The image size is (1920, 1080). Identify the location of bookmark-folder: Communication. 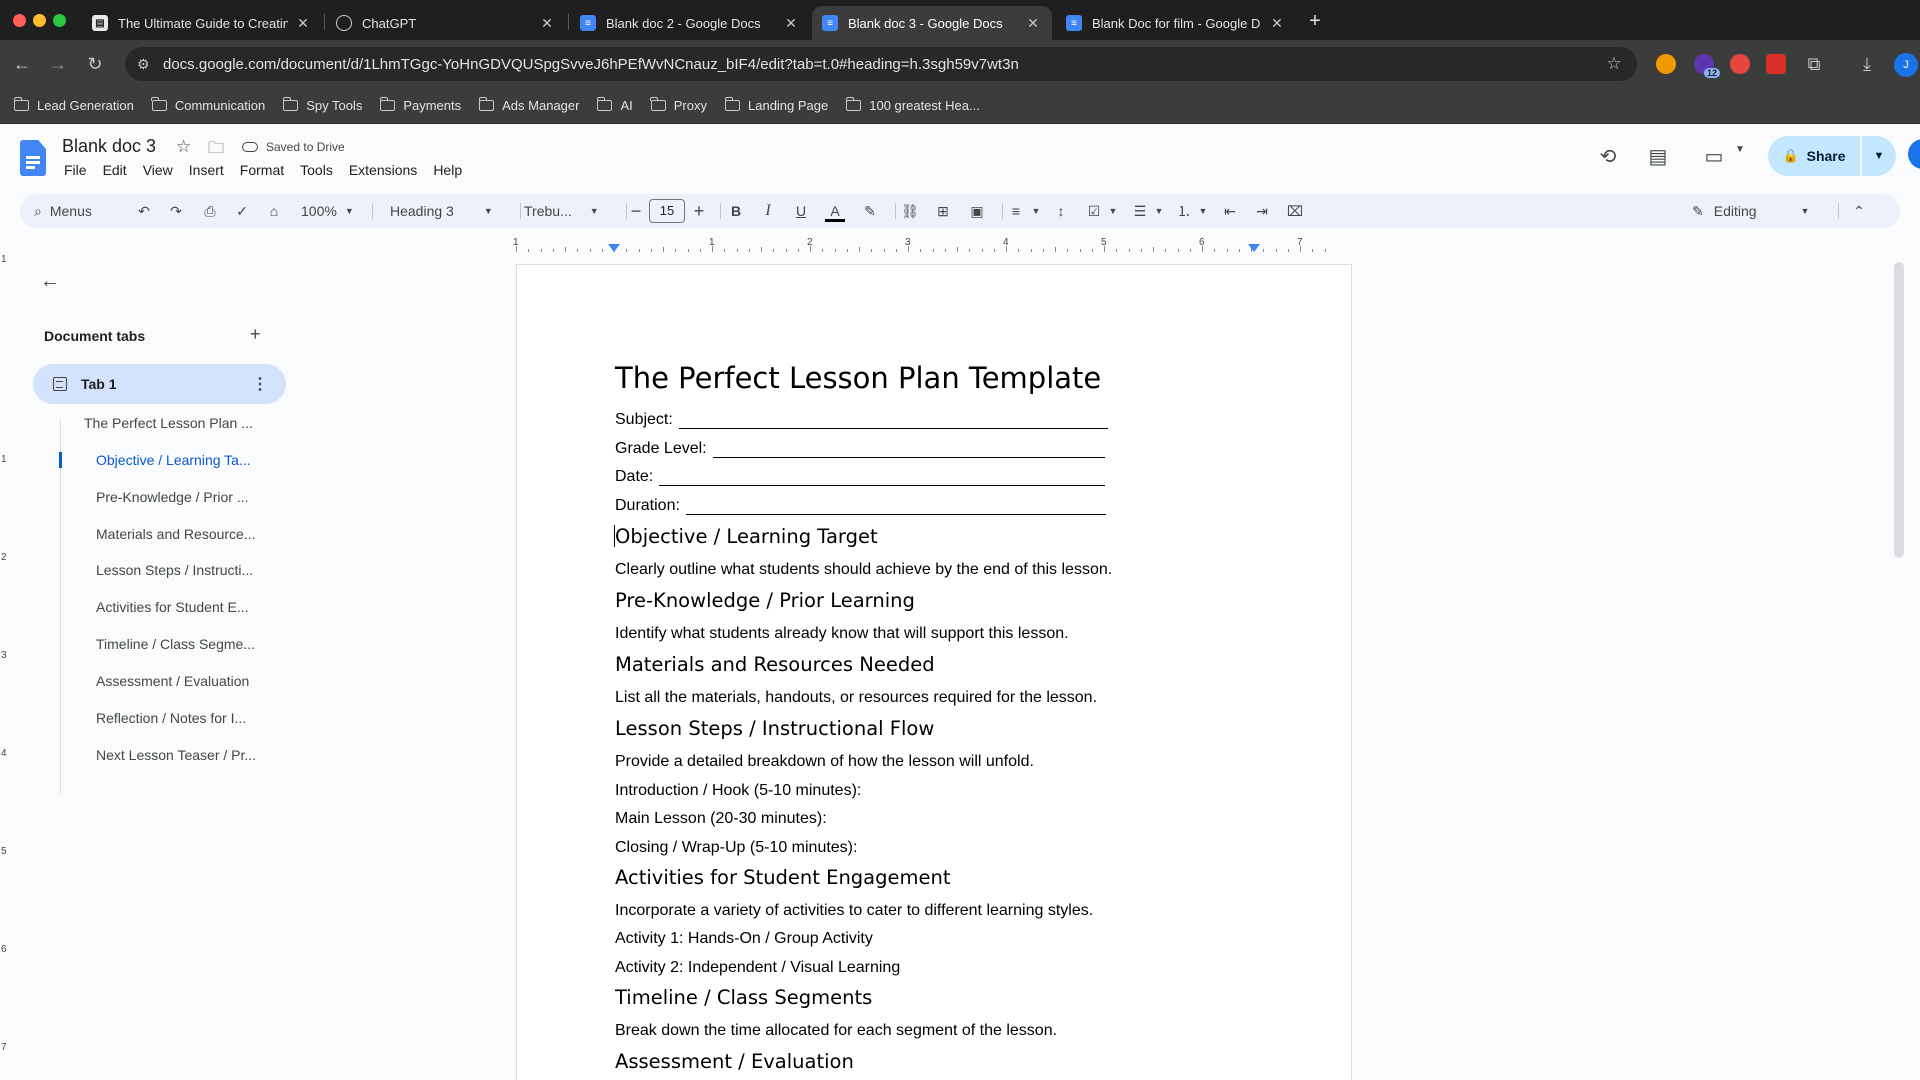
(208, 105).